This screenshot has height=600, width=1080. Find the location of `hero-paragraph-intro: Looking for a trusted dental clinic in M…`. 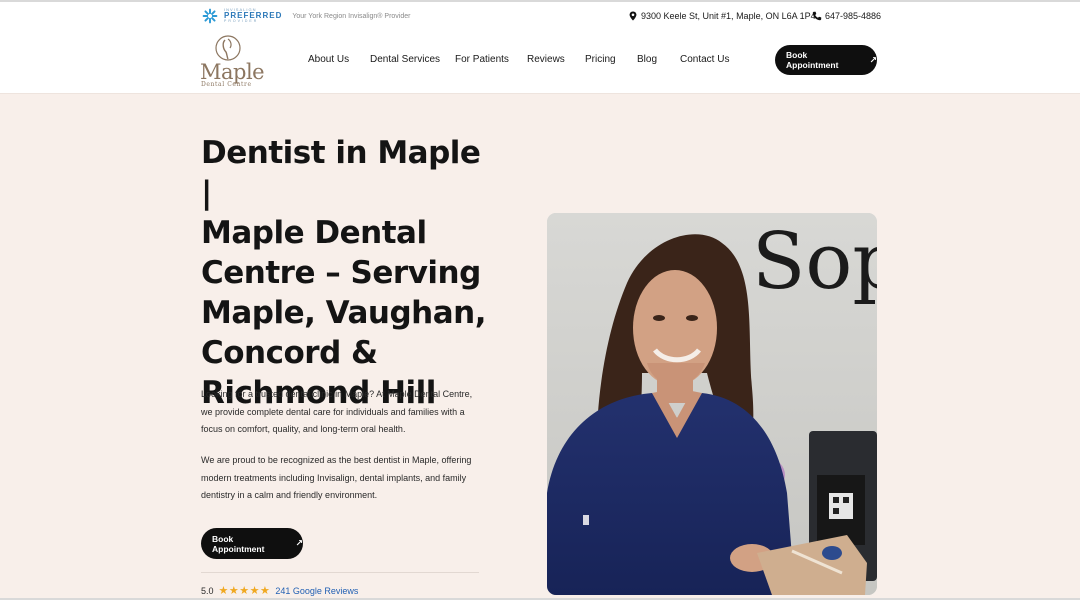

hero-paragraph-intro: Looking for a trusted dental clinic in M… is located at coordinates (337, 412).